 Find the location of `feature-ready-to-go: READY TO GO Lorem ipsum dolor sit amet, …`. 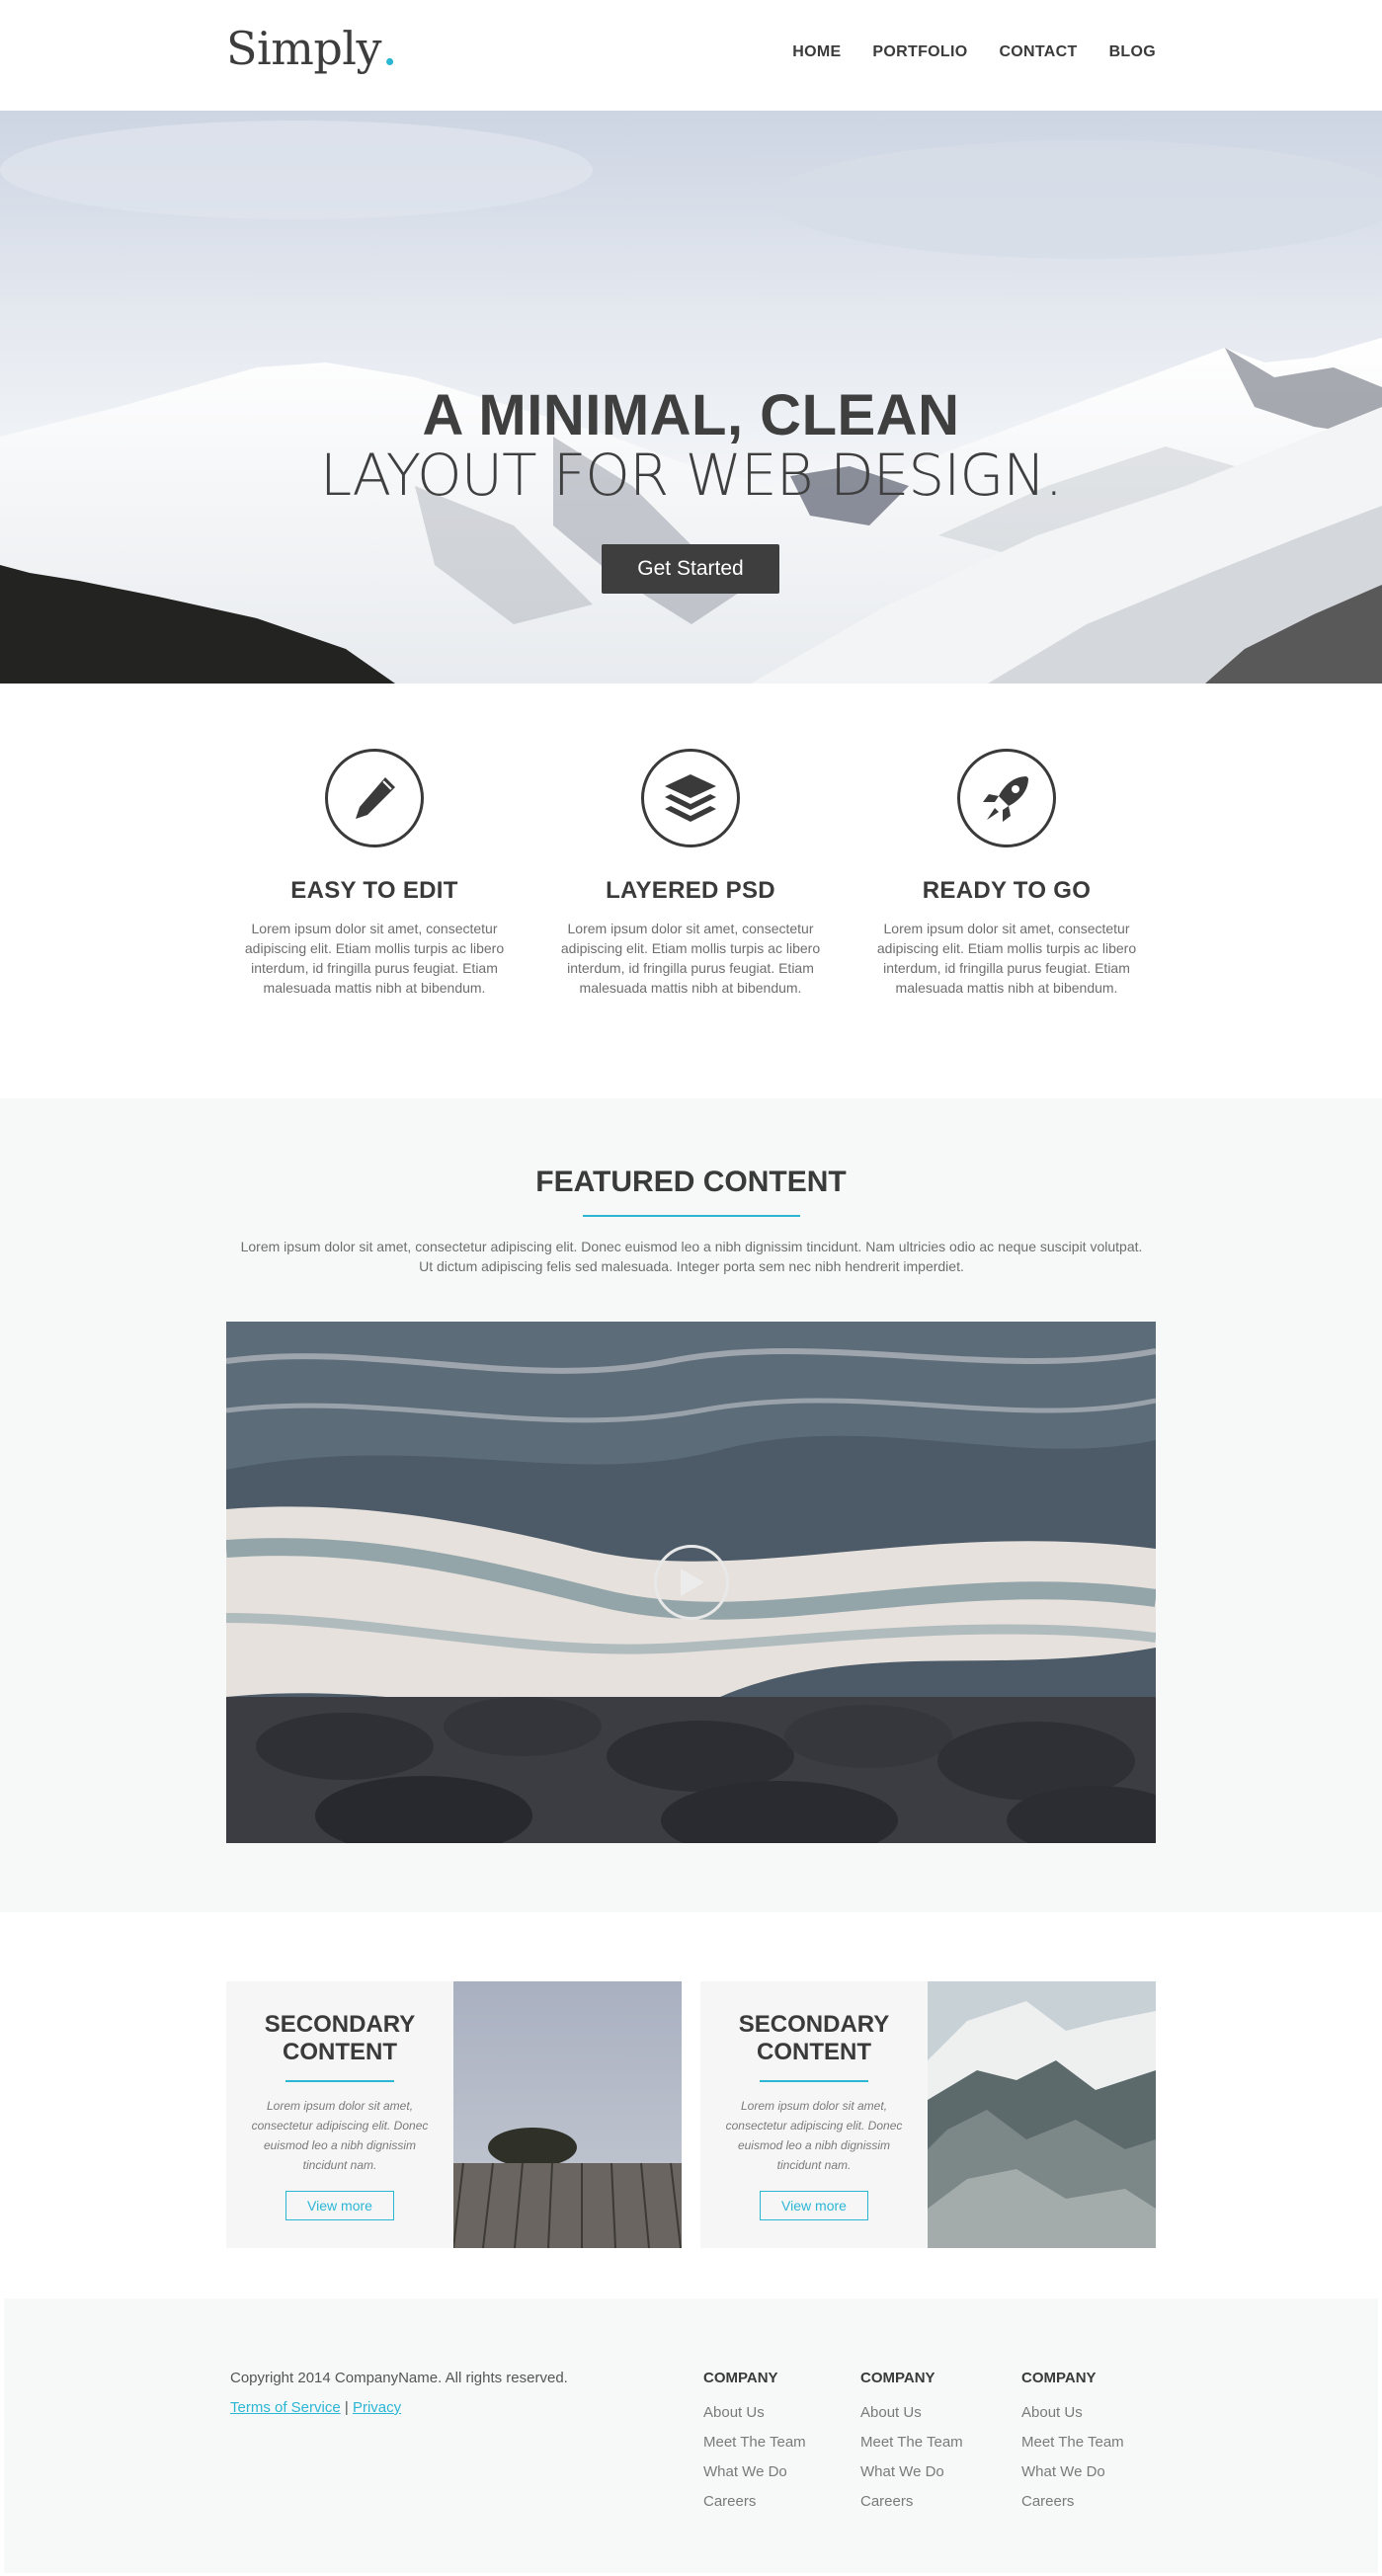

feature-ready-to-go: READY TO GO Lorem ipsum dolor sit amet, … is located at coordinates (1006, 873).